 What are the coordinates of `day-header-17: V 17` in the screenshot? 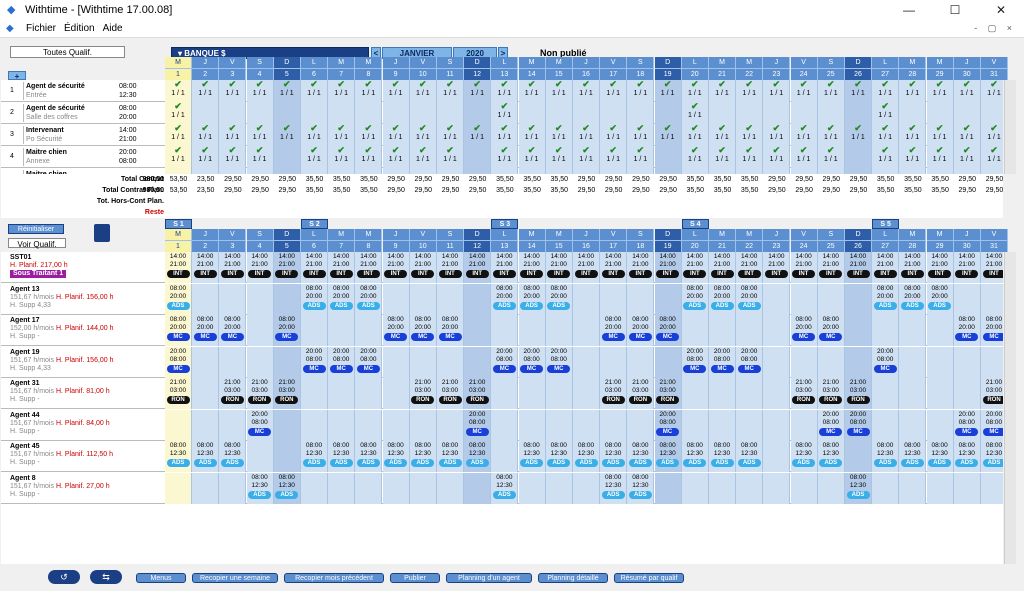 It's located at (614, 240).